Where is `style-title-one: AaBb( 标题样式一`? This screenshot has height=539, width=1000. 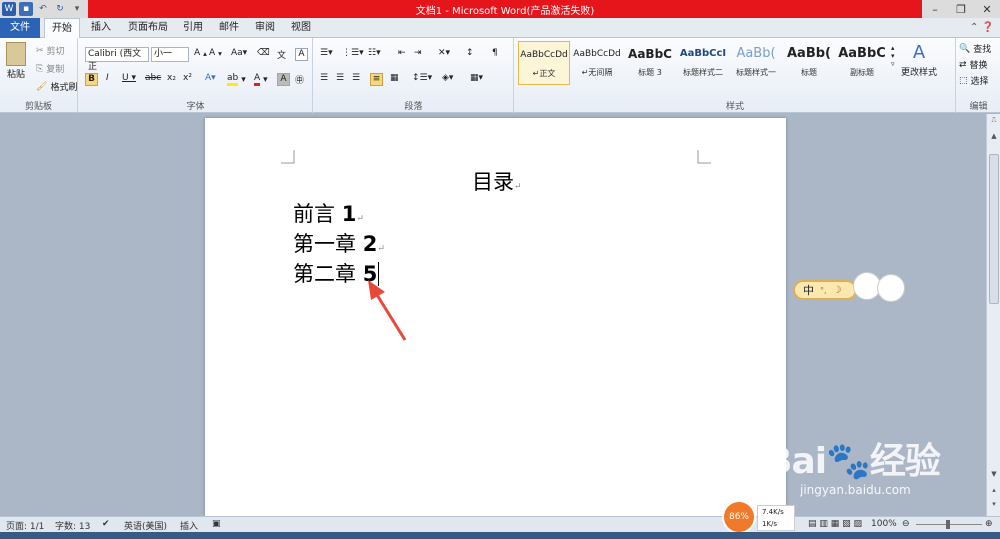 style-title-one: AaBb( 标题样式一 is located at coordinates (756, 63).